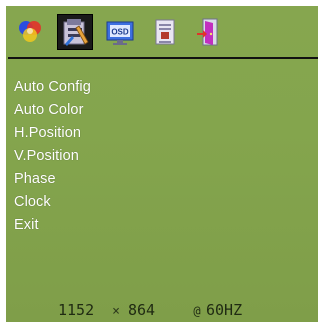  I want to click on menu-item-v-position: V.Position, so click(52, 156).